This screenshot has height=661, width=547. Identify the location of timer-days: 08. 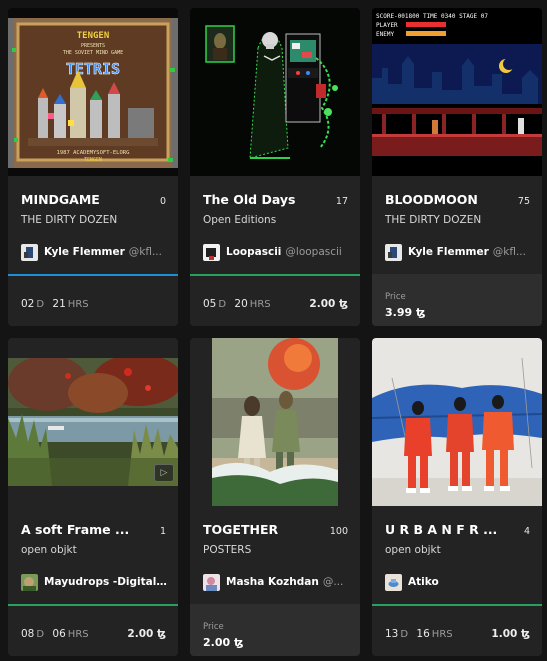
(28, 634).